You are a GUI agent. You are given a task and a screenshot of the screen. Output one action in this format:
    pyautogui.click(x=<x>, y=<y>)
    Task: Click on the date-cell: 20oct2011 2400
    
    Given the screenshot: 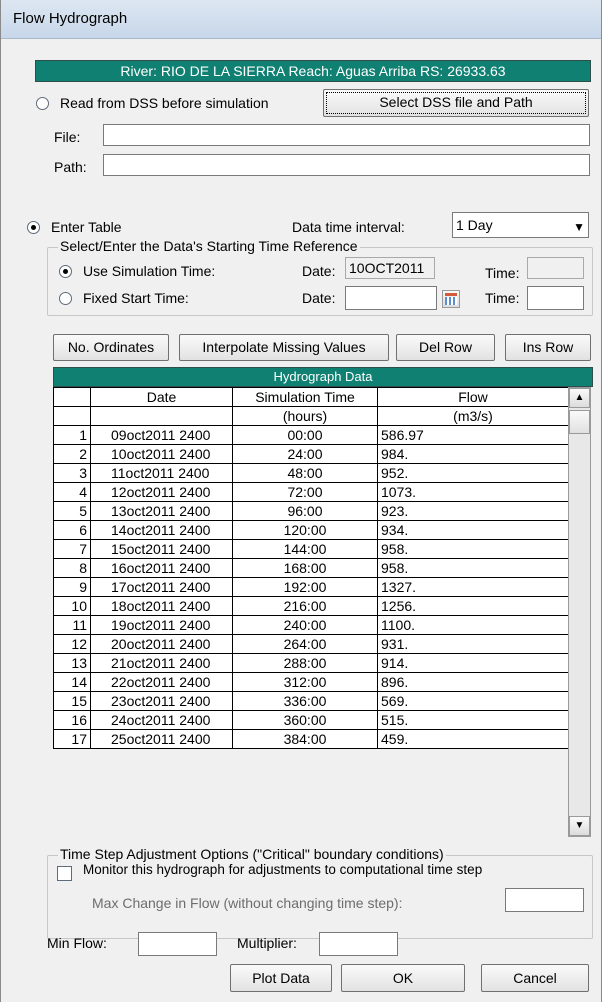 What is the action you would take?
    pyautogui.click(x=161, y=644)
    